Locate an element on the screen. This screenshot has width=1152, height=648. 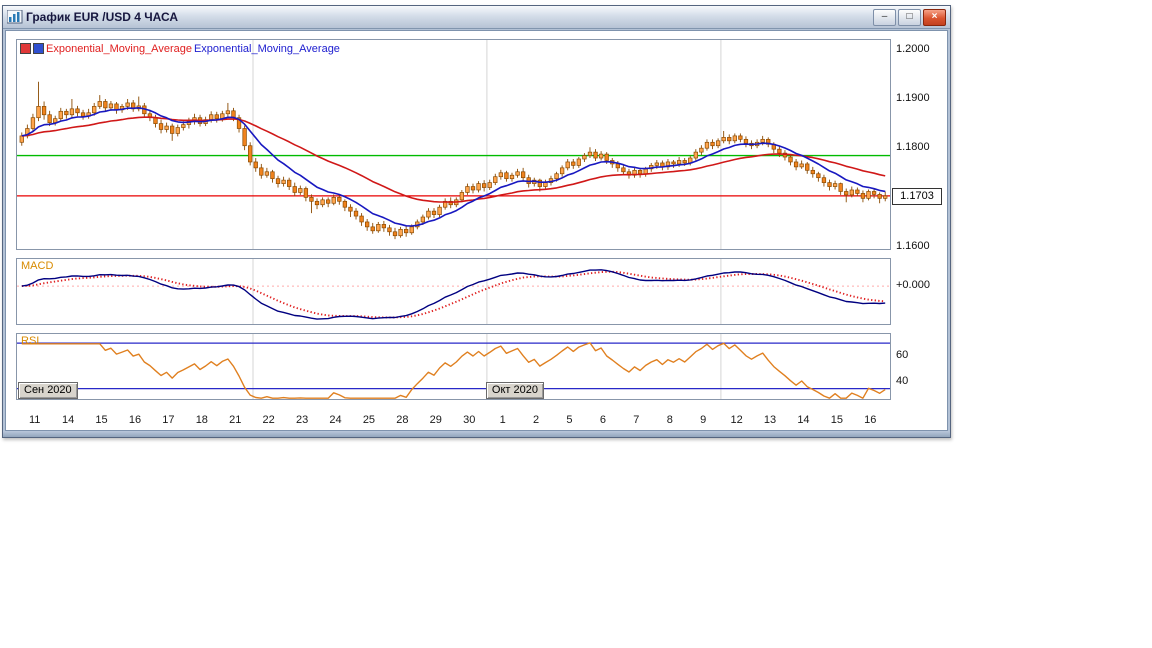
x-axis-day-label: 25 is located at coordinates (369, 420).